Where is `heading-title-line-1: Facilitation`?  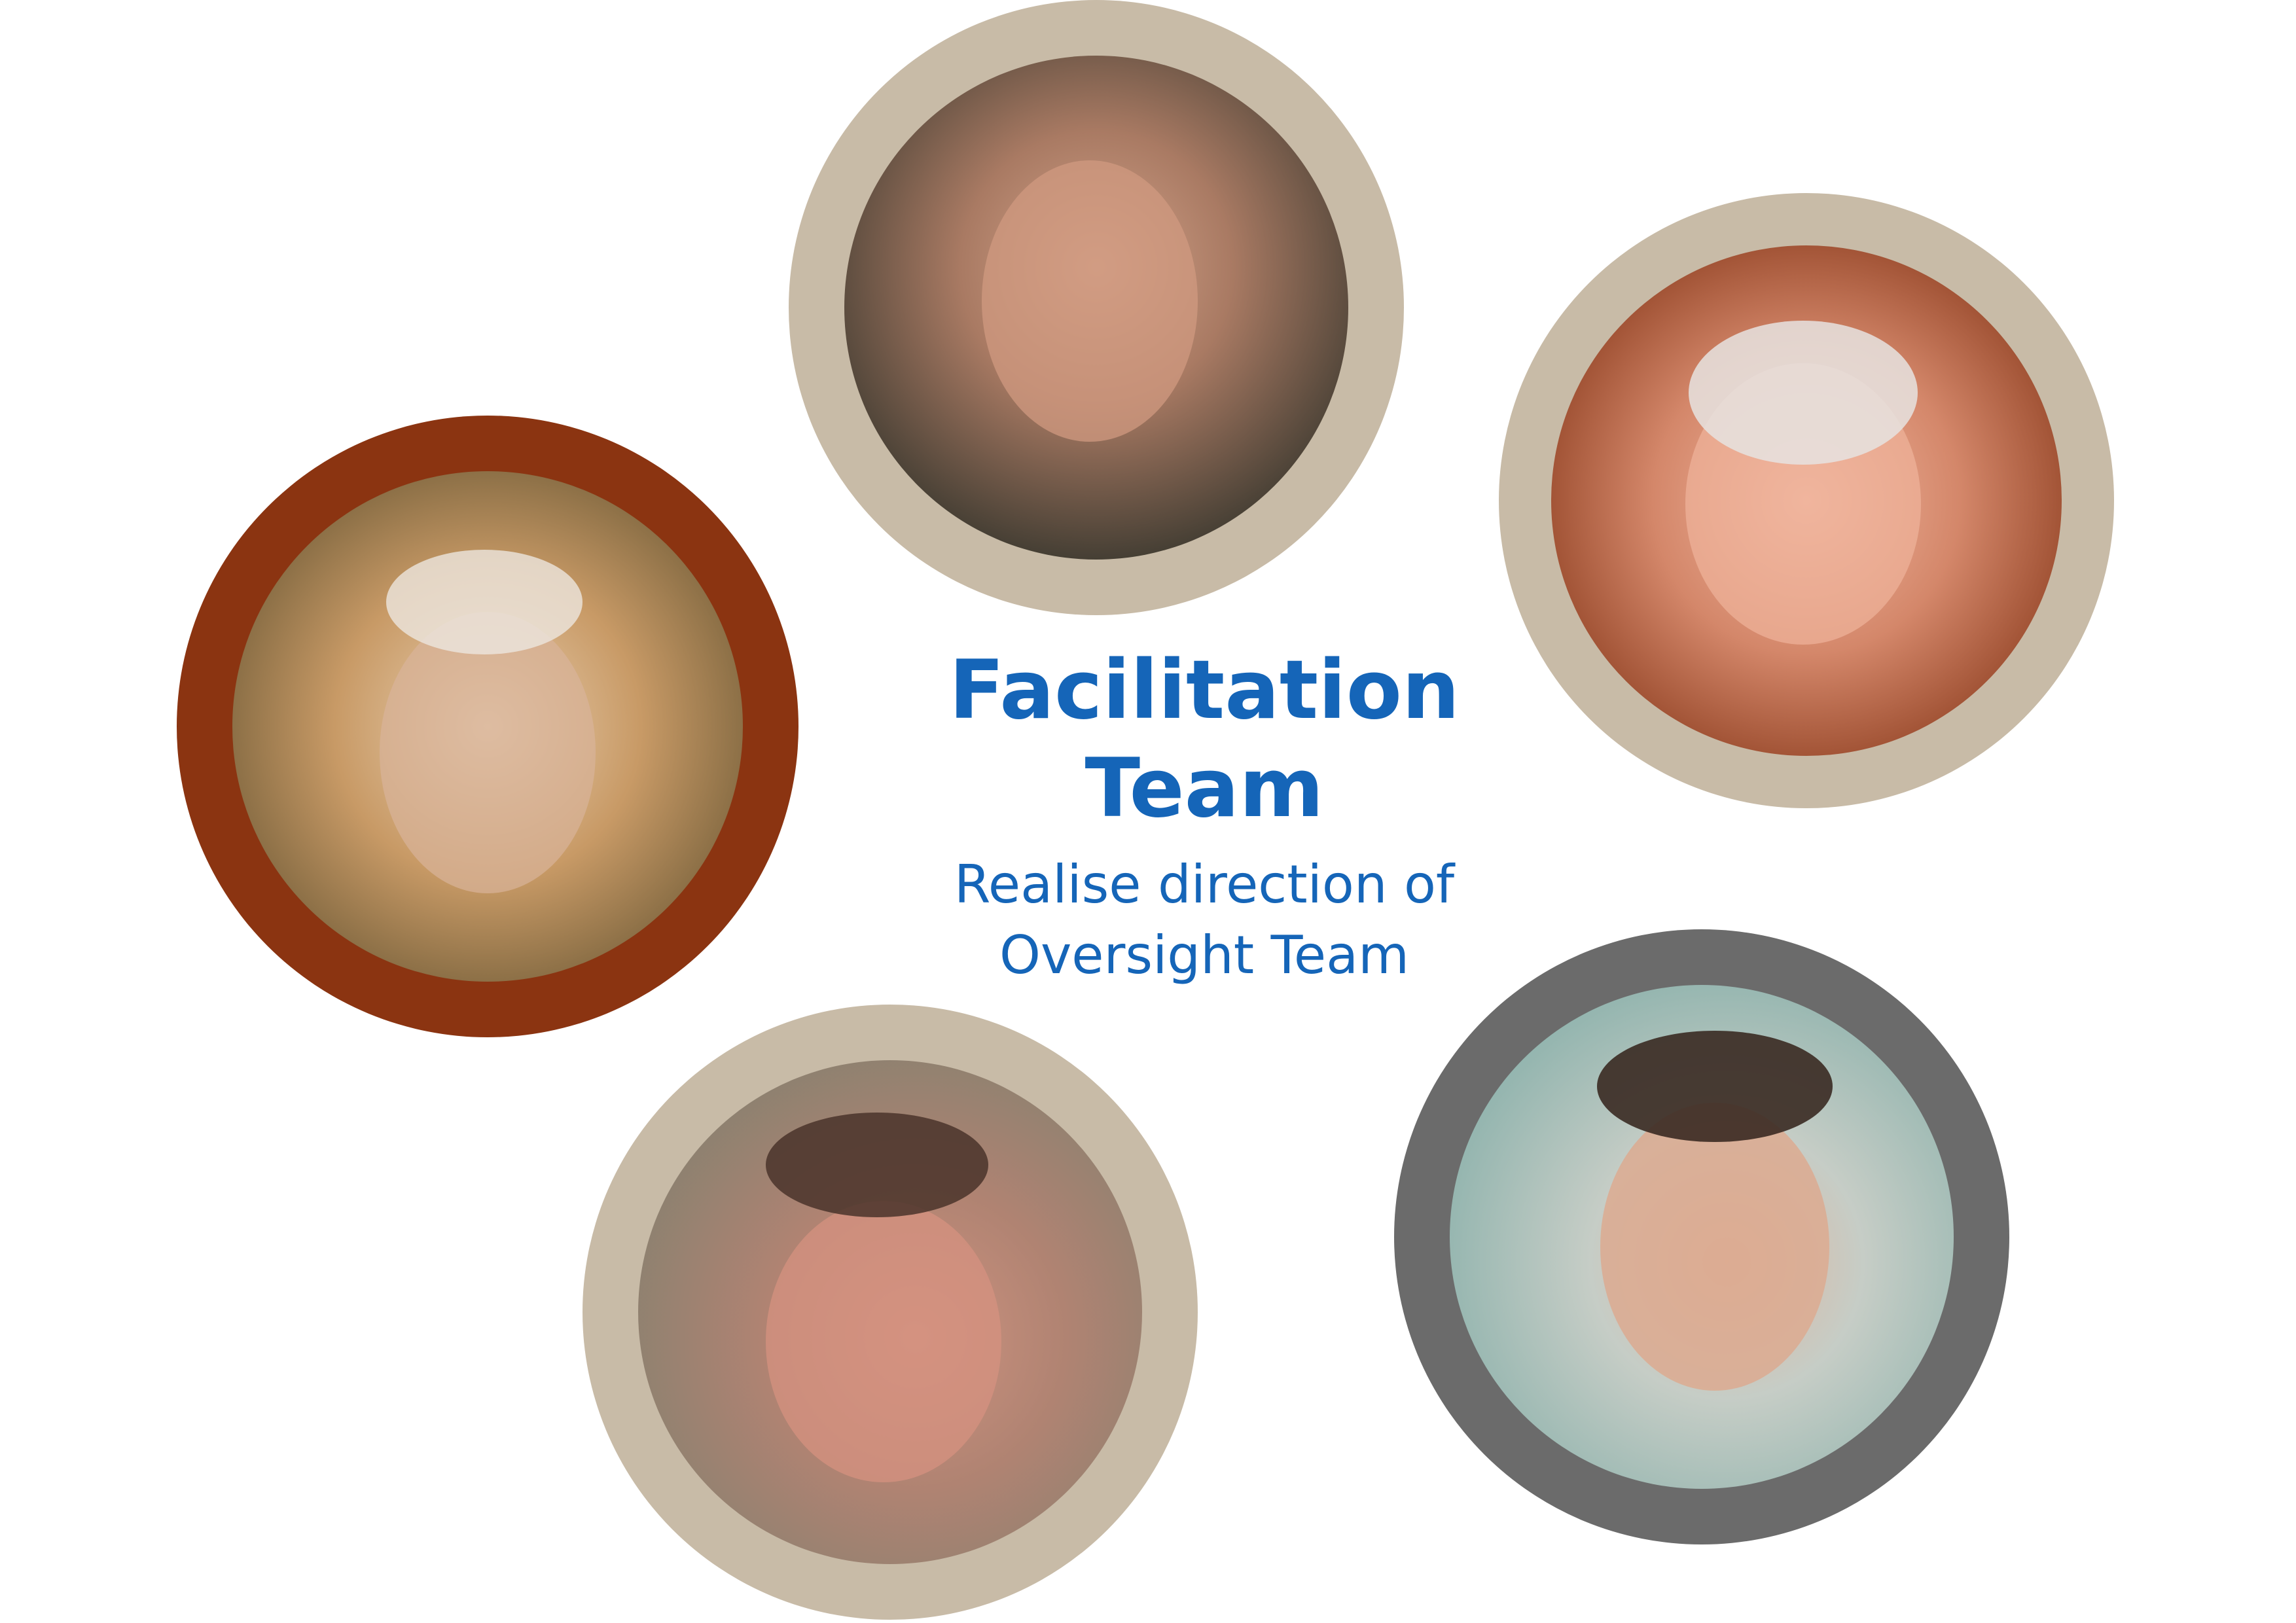
heading-title-line-1: Facilitation is located at coordinates (1204, 691).